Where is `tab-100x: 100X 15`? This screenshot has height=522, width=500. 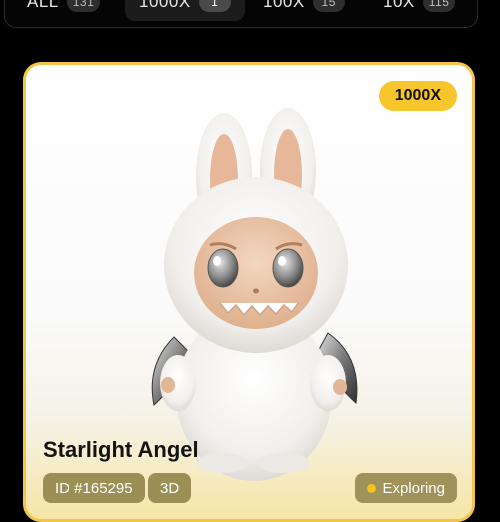 tab-100x: 100X 15 is located at coordinates (304, 10).